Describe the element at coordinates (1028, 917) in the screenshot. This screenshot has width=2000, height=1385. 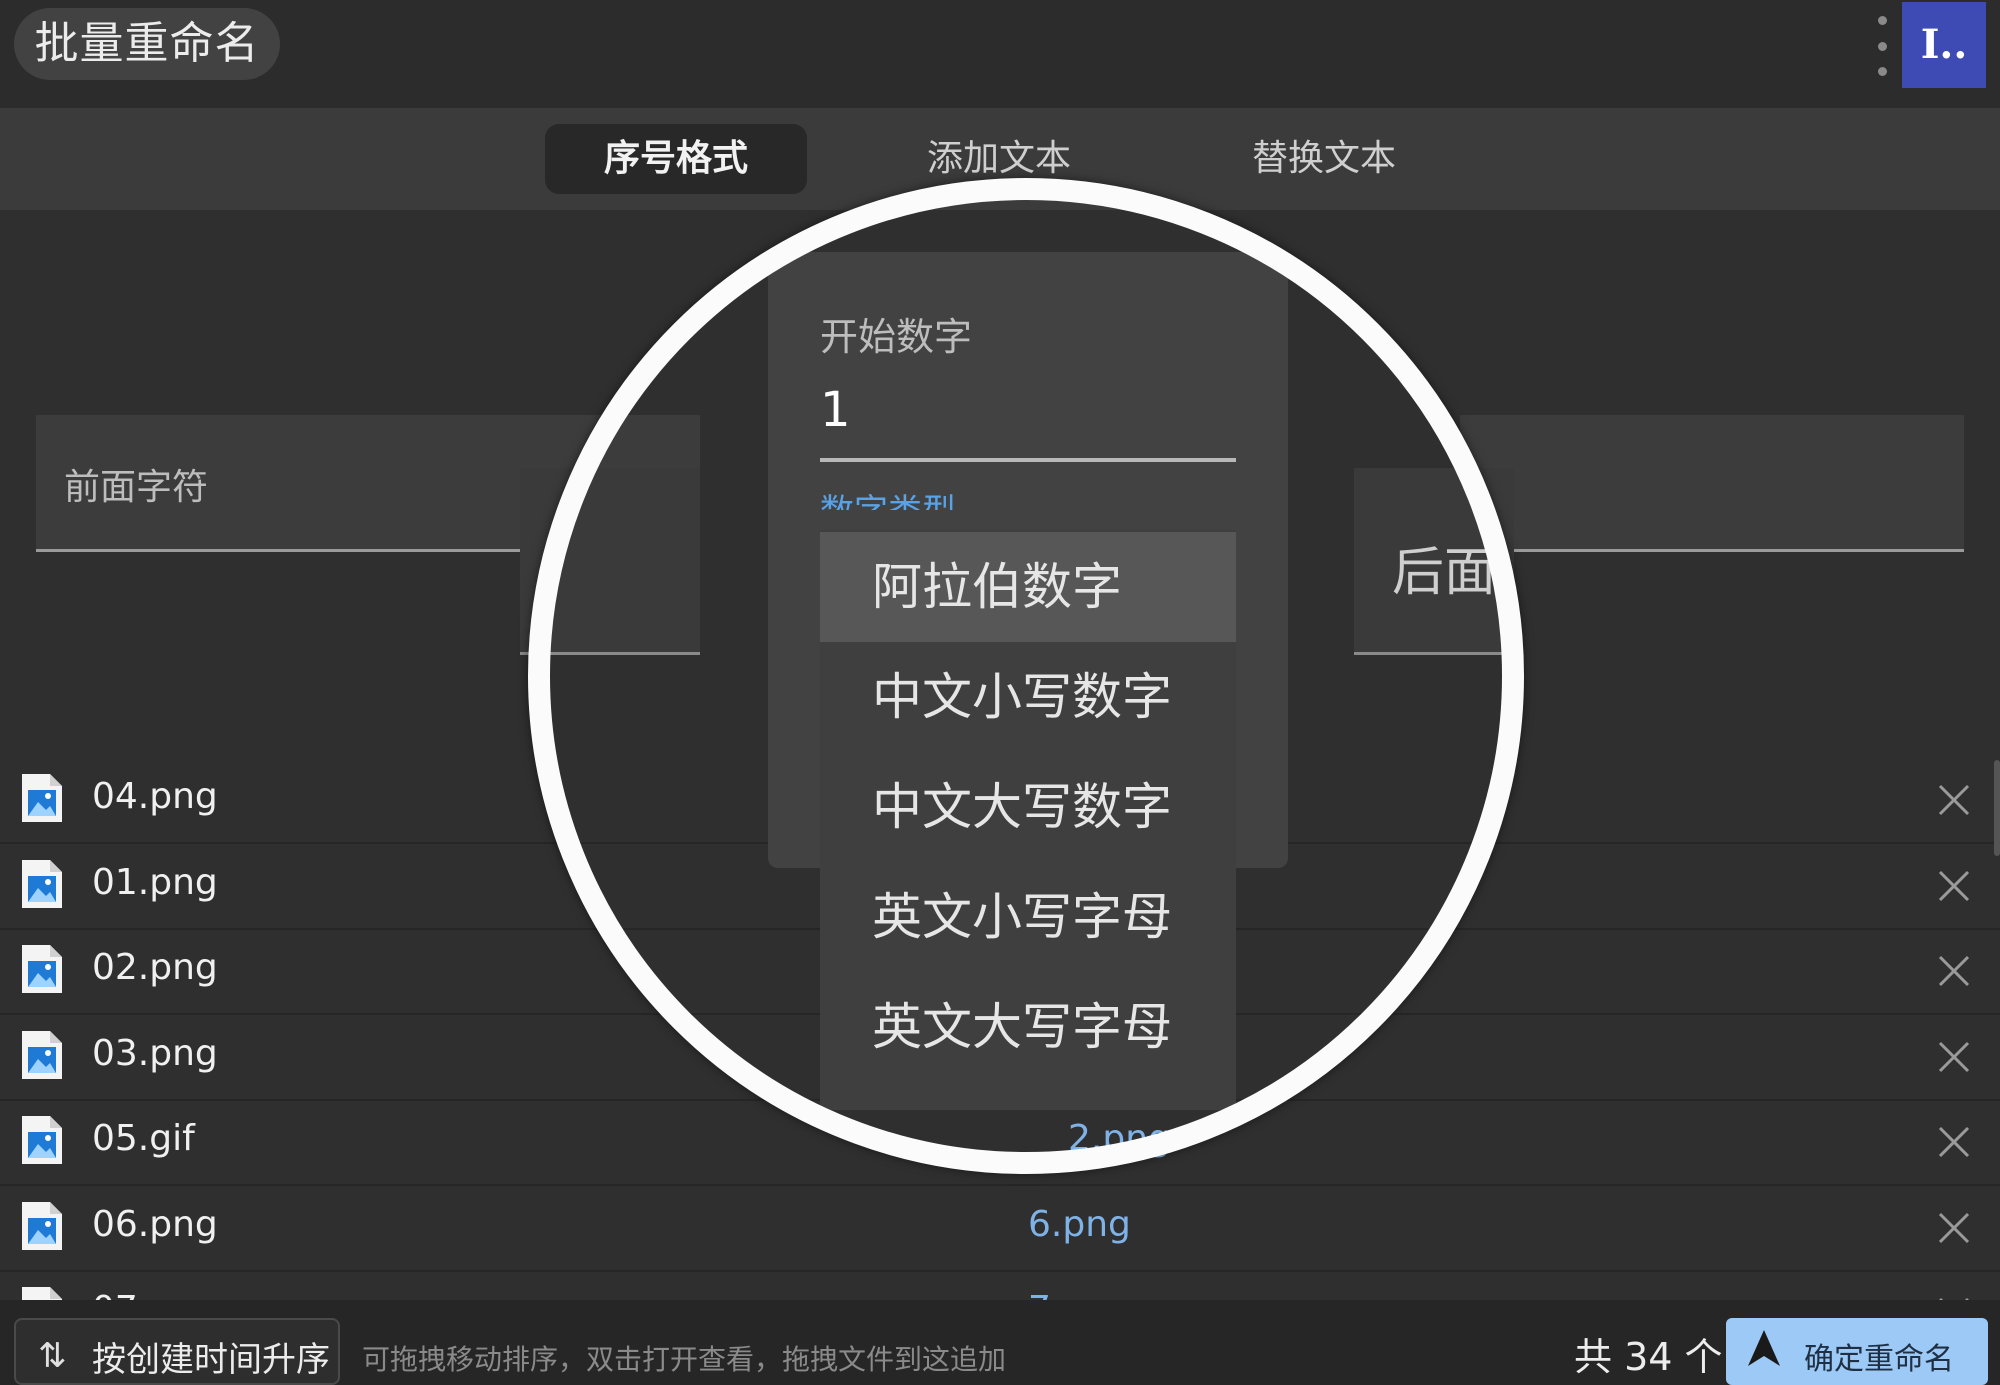
I see `dropdown-option-english-lower: 英文小写字母` at that location.